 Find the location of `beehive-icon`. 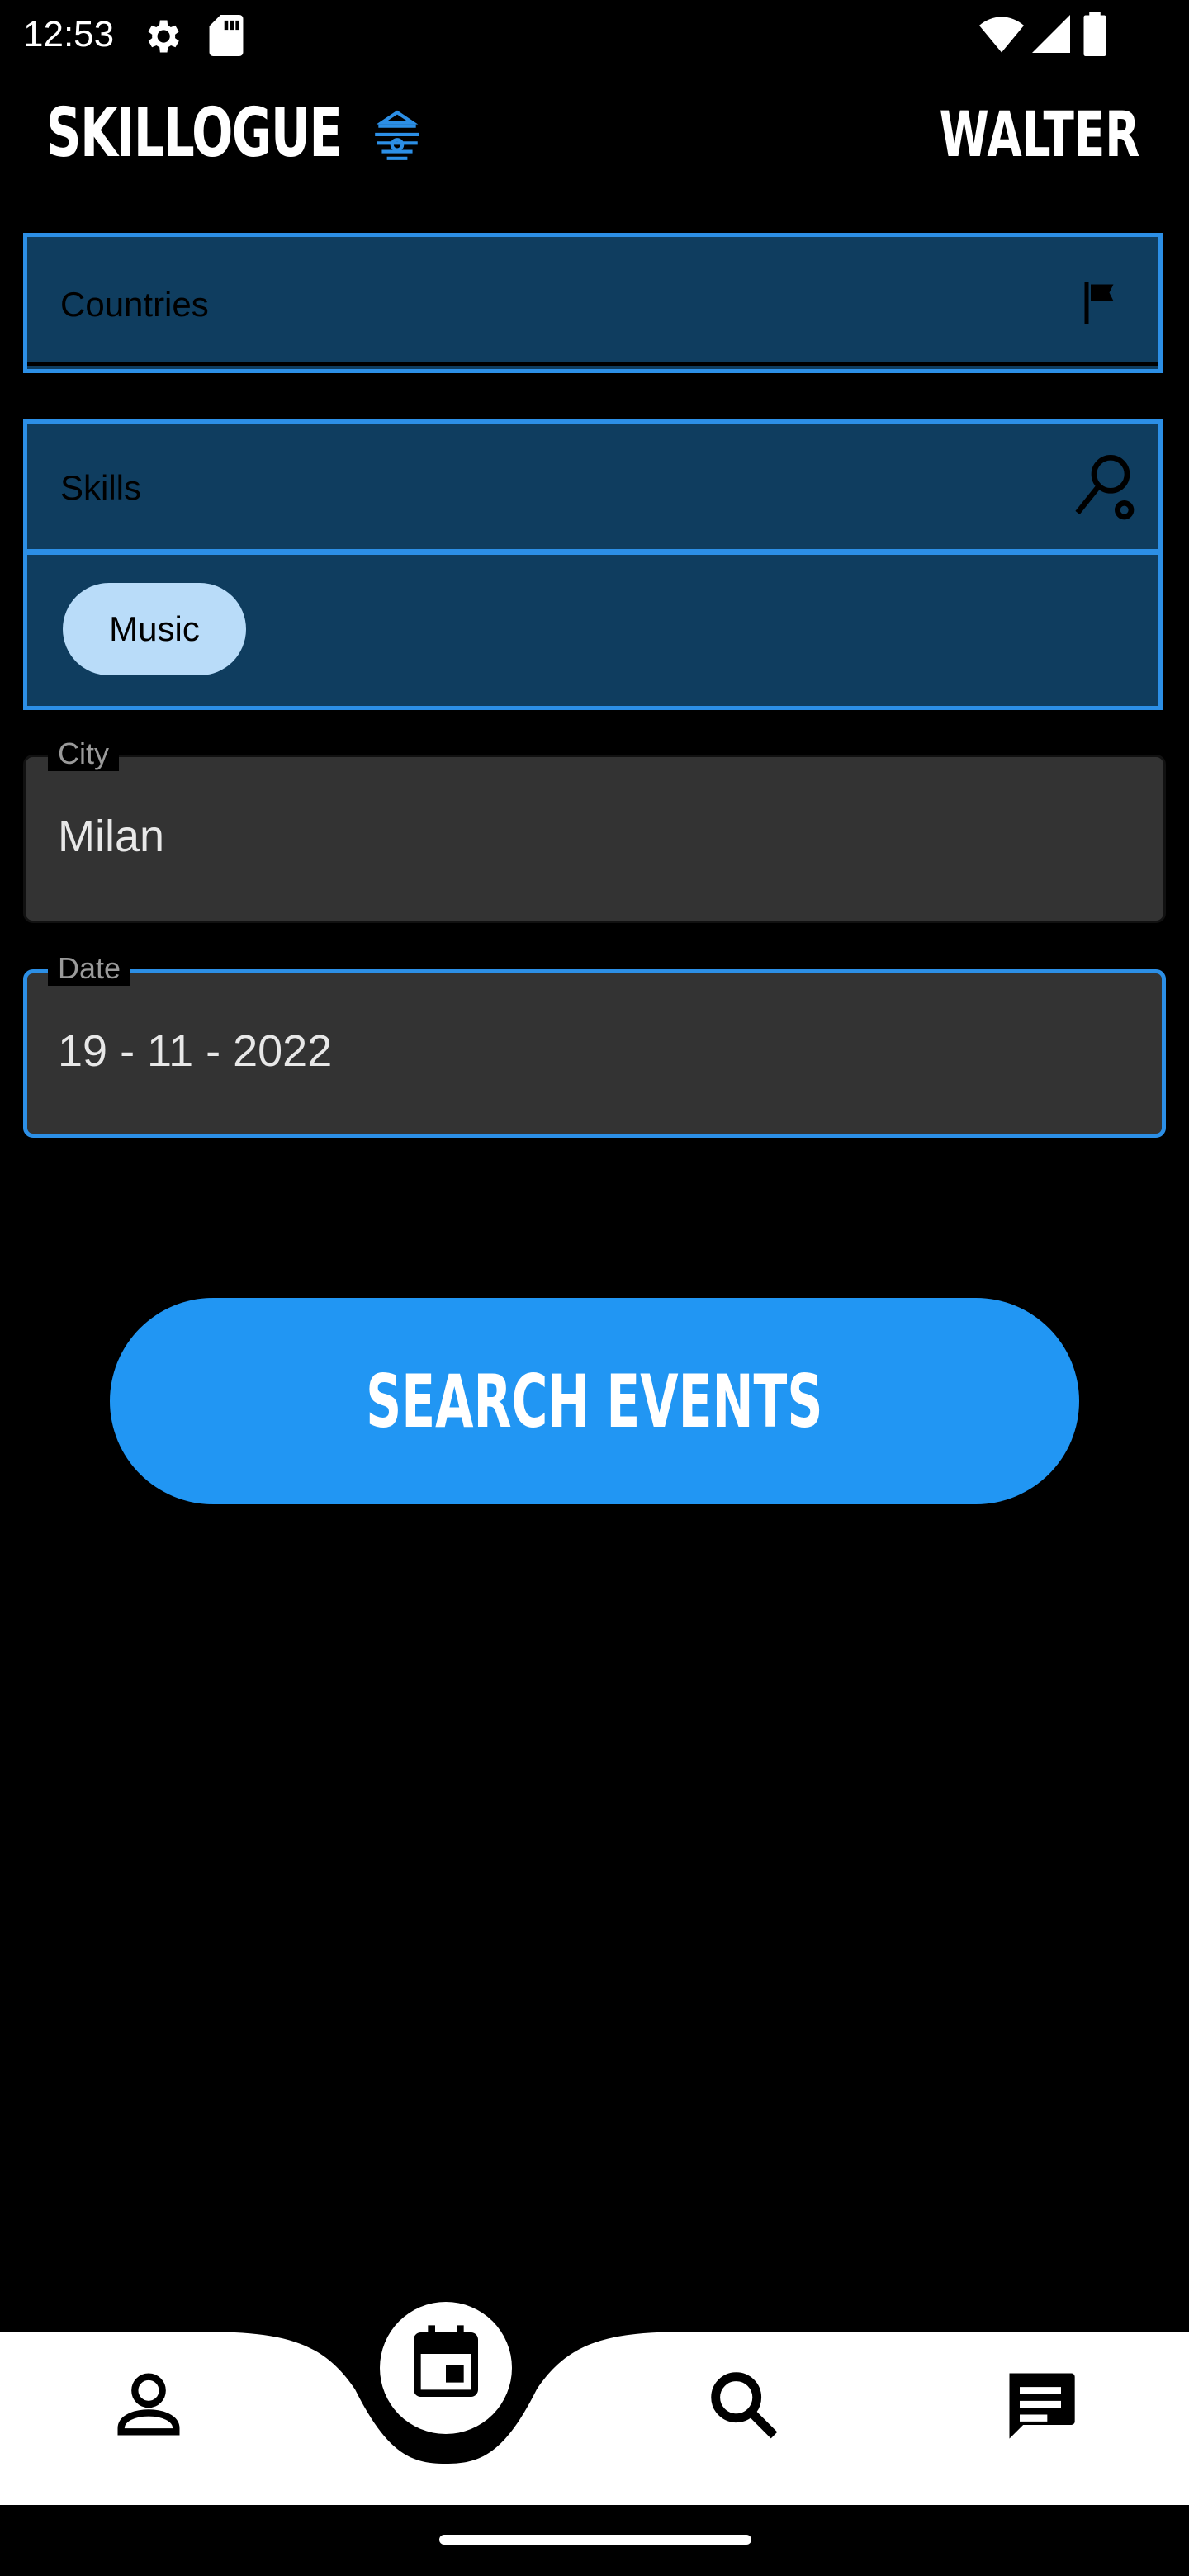

beehive-icon is located at coordinates (397, 135).